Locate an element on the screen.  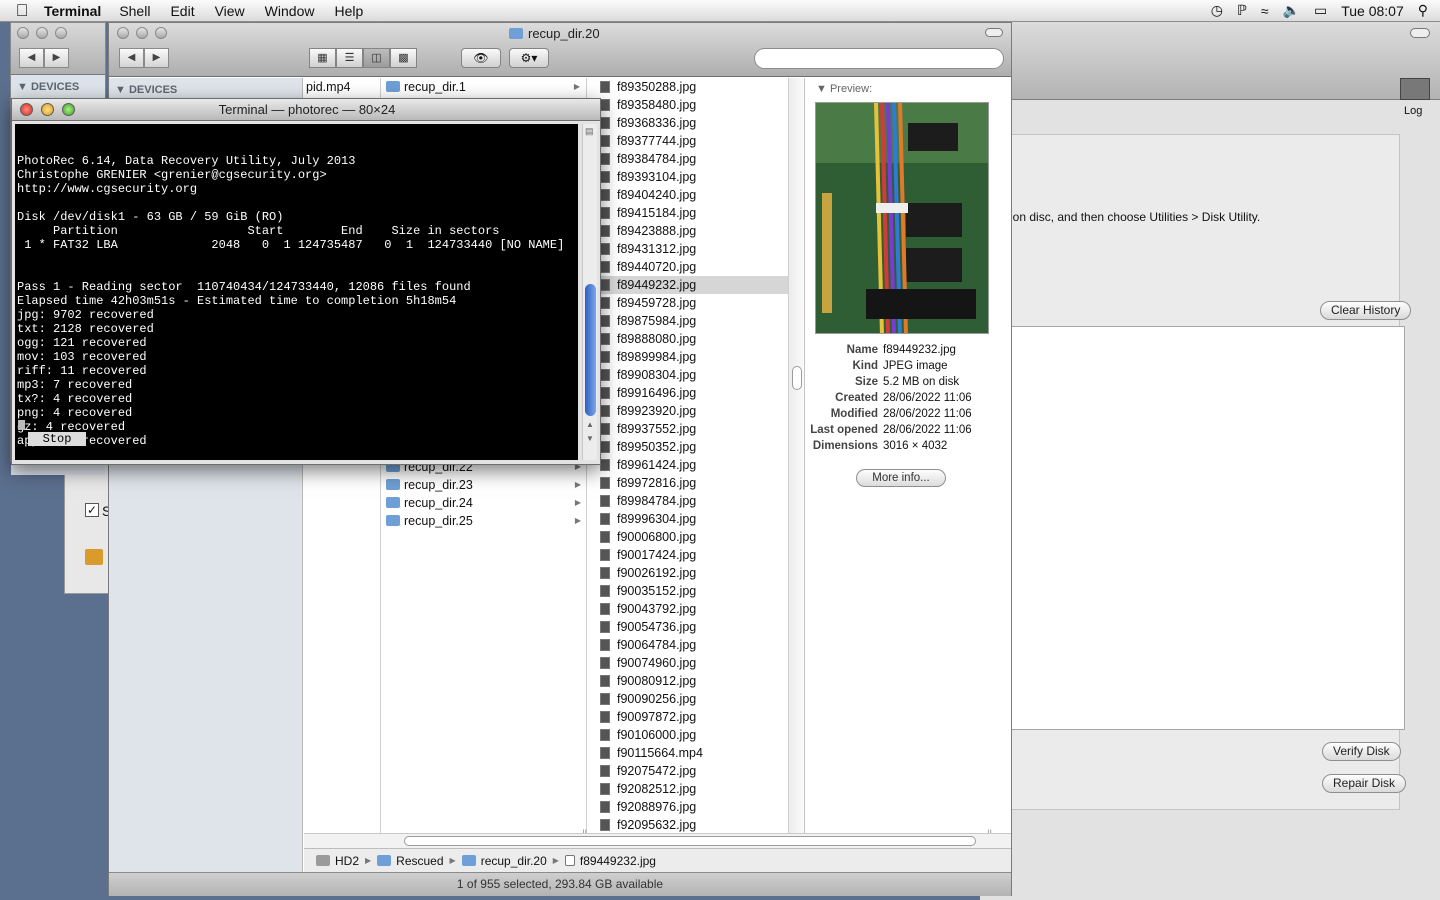
file-row: f89358480.jpg is located at coordinates (692, 105).